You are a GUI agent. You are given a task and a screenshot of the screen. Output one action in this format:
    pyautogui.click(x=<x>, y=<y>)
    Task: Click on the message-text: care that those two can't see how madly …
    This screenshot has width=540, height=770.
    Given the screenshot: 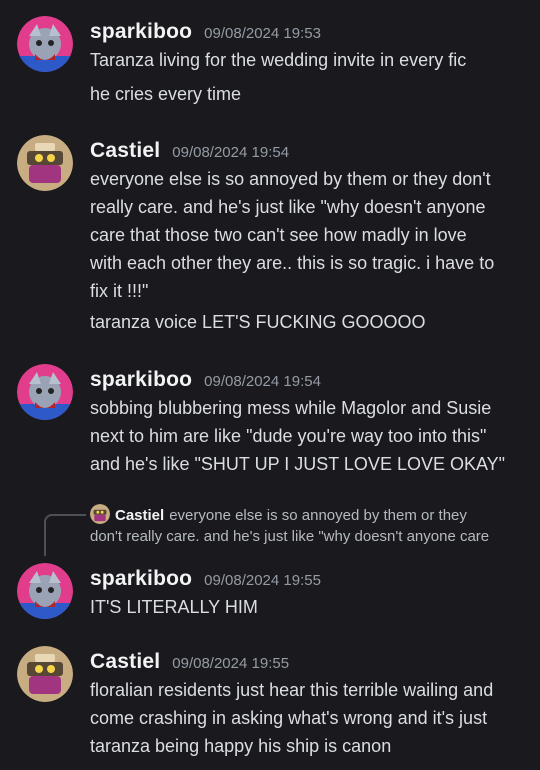 What is the action you would take?
    pyautogui.click(x=278, y=235)
    